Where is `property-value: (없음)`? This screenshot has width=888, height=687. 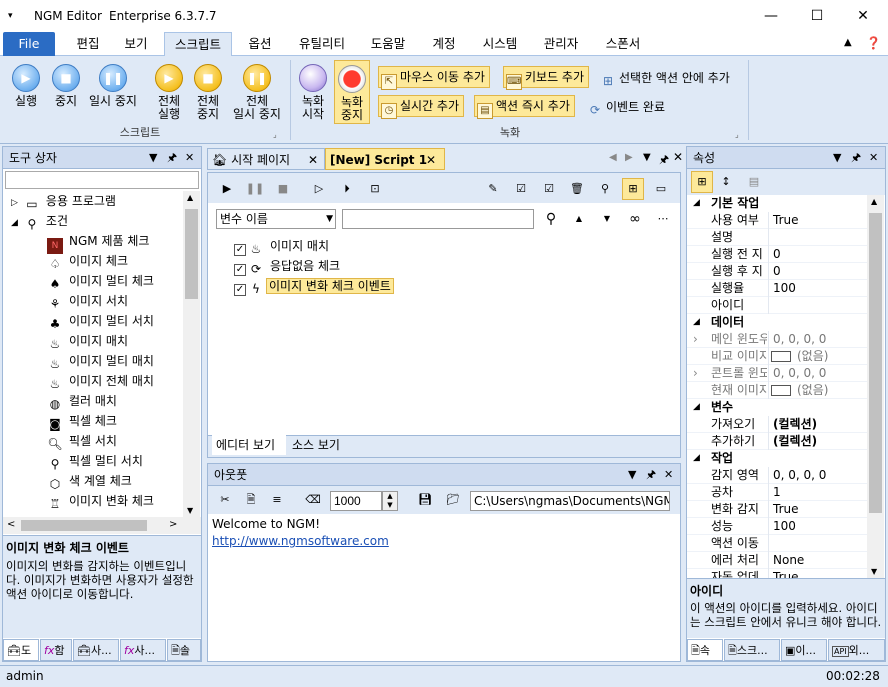 property-value: (없음) is located at coordinates (812, 390).